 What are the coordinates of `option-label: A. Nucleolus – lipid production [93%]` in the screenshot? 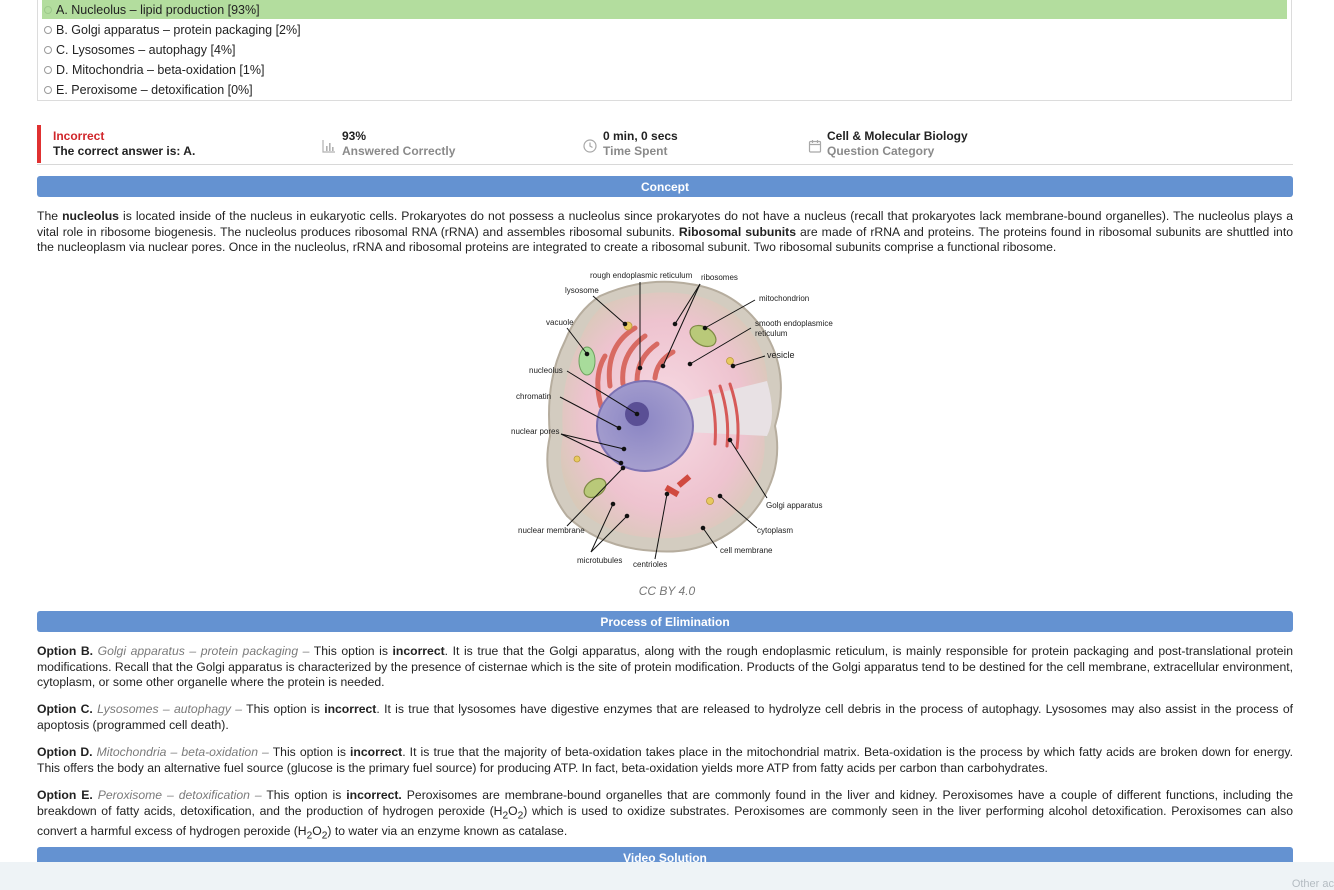 It's located at (158, 9).